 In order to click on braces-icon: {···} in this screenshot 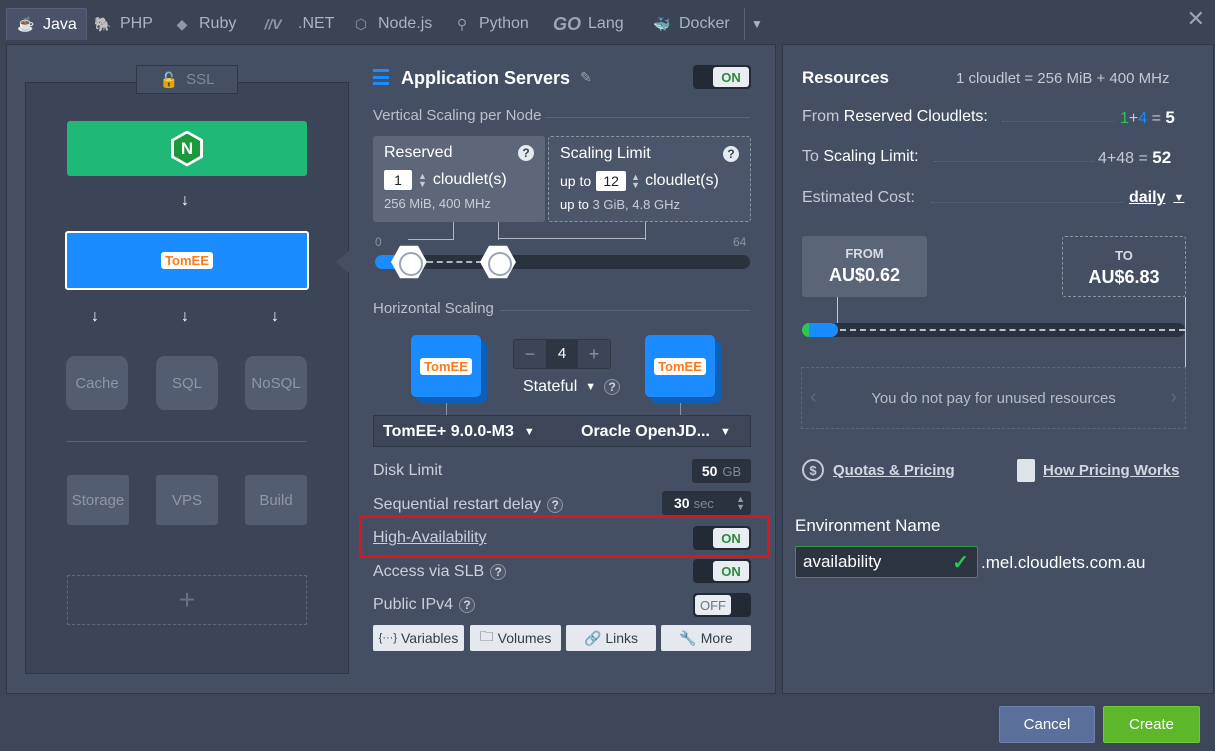, I will do `click(387, 638)`.